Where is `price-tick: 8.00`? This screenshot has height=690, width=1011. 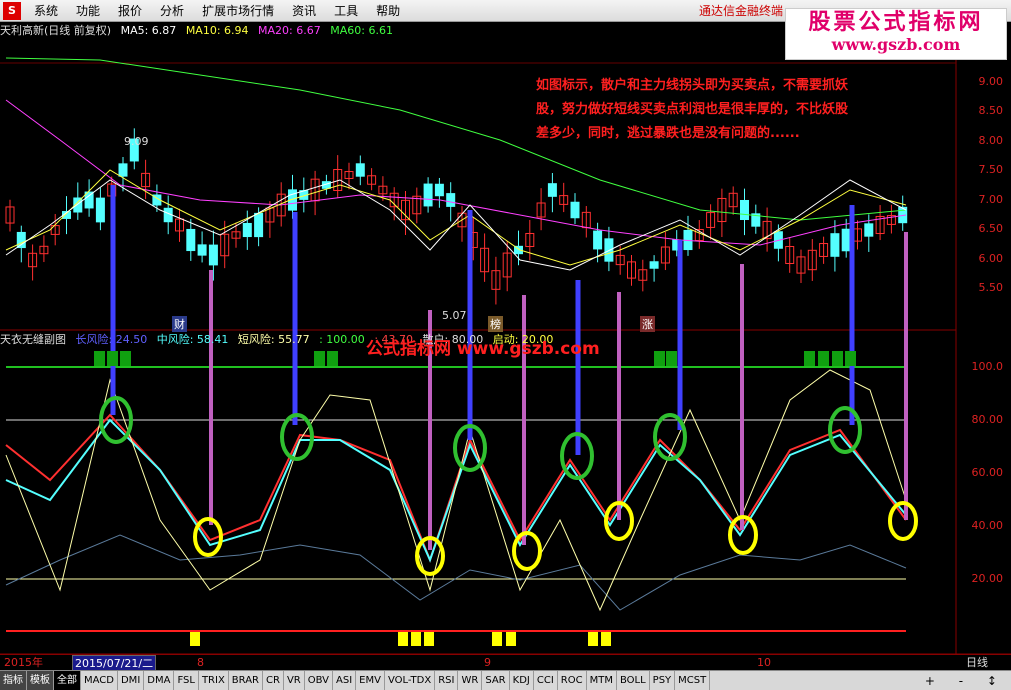
price-tick: 8.00 is located at coordinates (991, 140).